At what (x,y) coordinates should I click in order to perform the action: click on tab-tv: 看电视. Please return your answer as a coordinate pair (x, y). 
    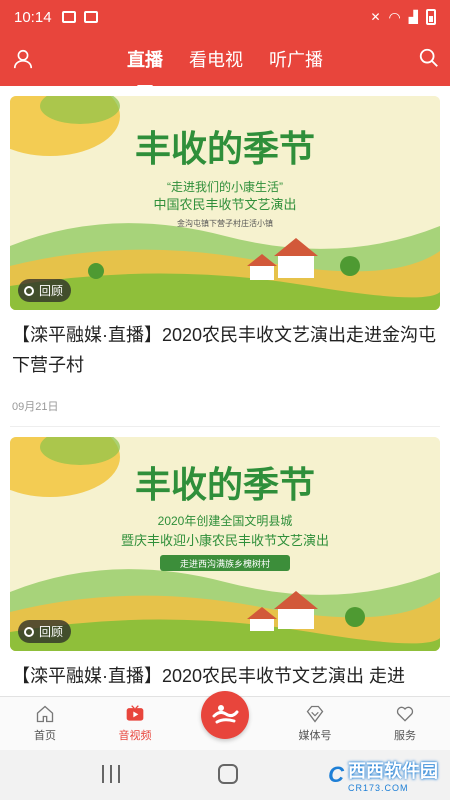
    Looking at the image, I should click on (216, 60).